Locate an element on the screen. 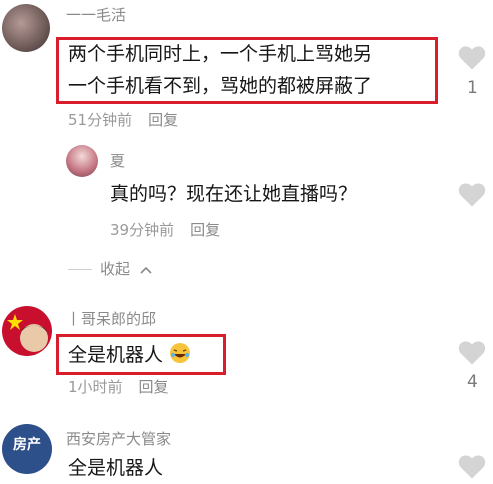  comment-meta: 39分钟前 回复 is located at coordinates (165, 229).